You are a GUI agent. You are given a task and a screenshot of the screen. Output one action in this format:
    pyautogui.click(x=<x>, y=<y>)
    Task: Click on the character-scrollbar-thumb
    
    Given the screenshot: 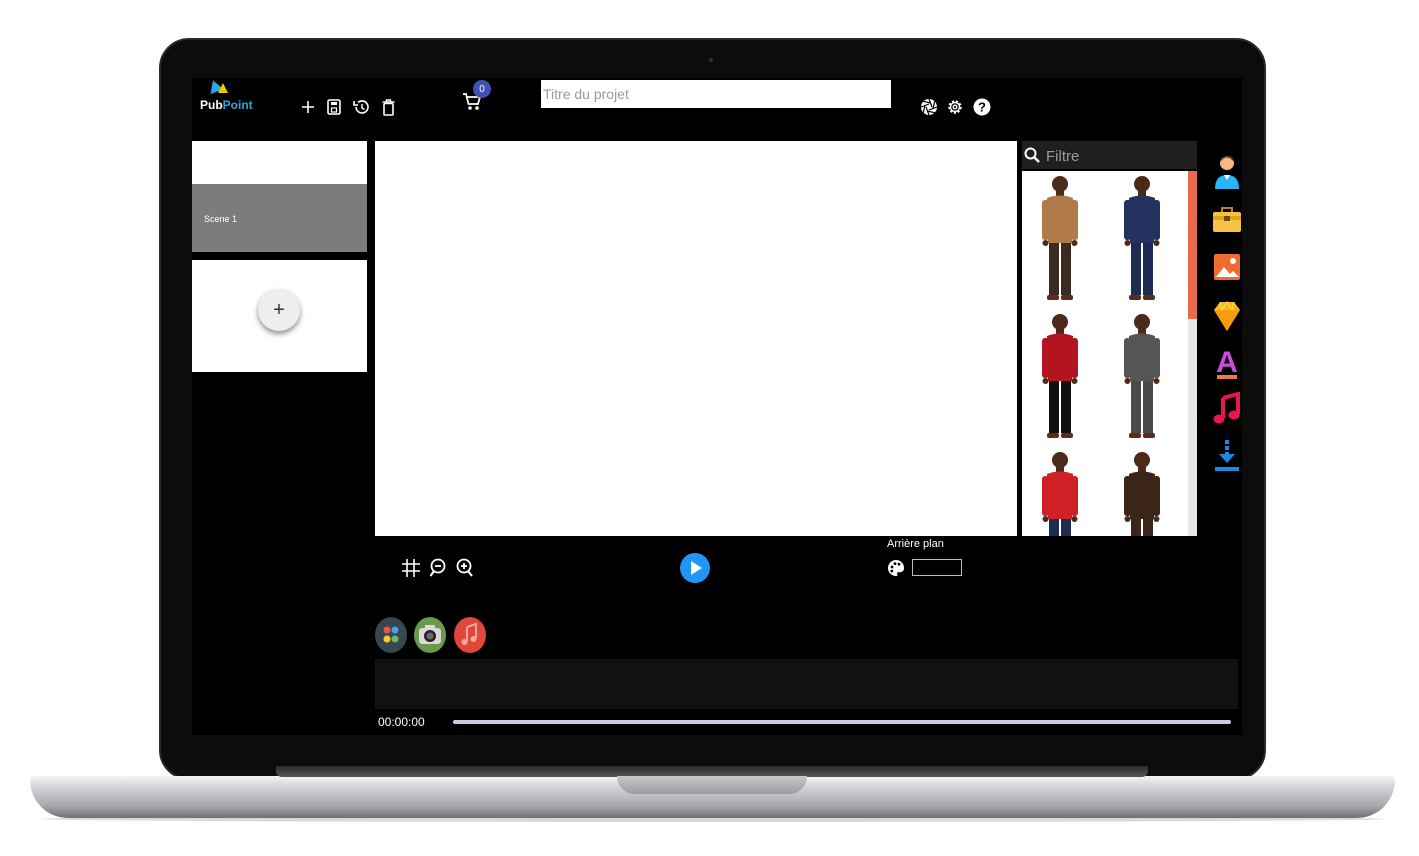 What is the action you would take?
    pyautogui.click(x=1192, y=245)
    